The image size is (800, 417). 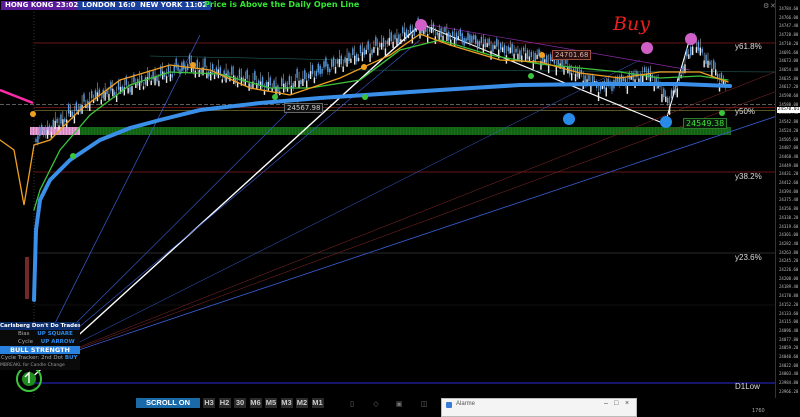 I want to click on buy-annotation: Buy, so click(x=631, y=24).